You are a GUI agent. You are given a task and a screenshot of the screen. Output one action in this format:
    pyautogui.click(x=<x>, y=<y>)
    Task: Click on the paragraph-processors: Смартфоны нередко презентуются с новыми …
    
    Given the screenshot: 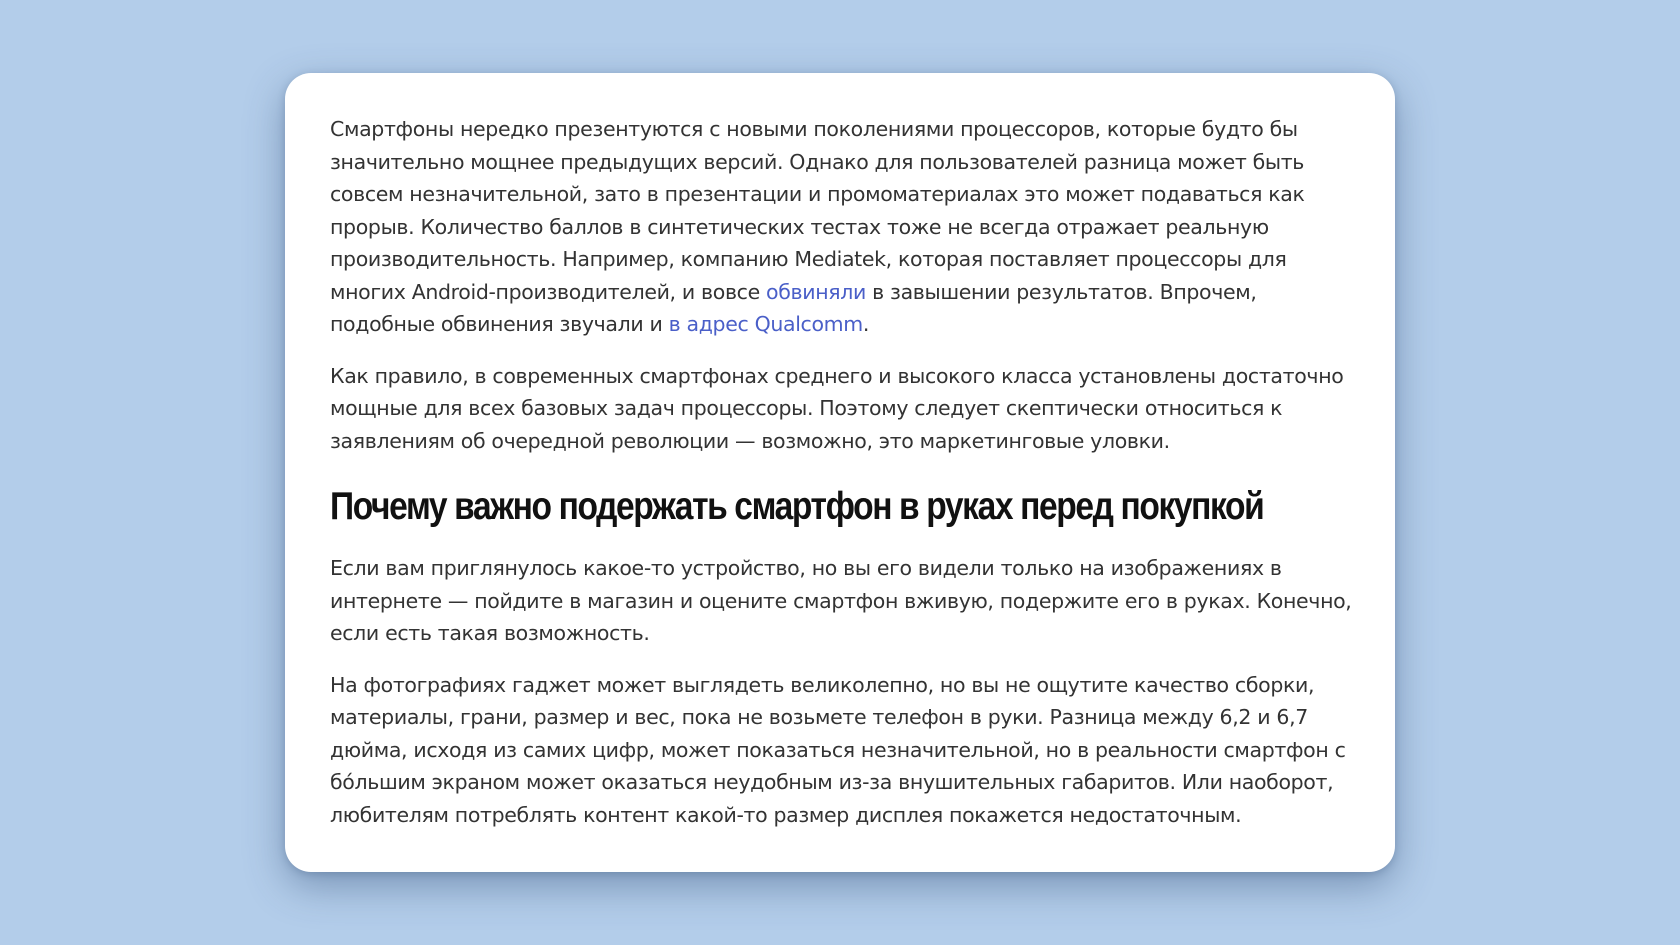 What is the action you would take?
    pyautogui.click(x=842, y=227)
    